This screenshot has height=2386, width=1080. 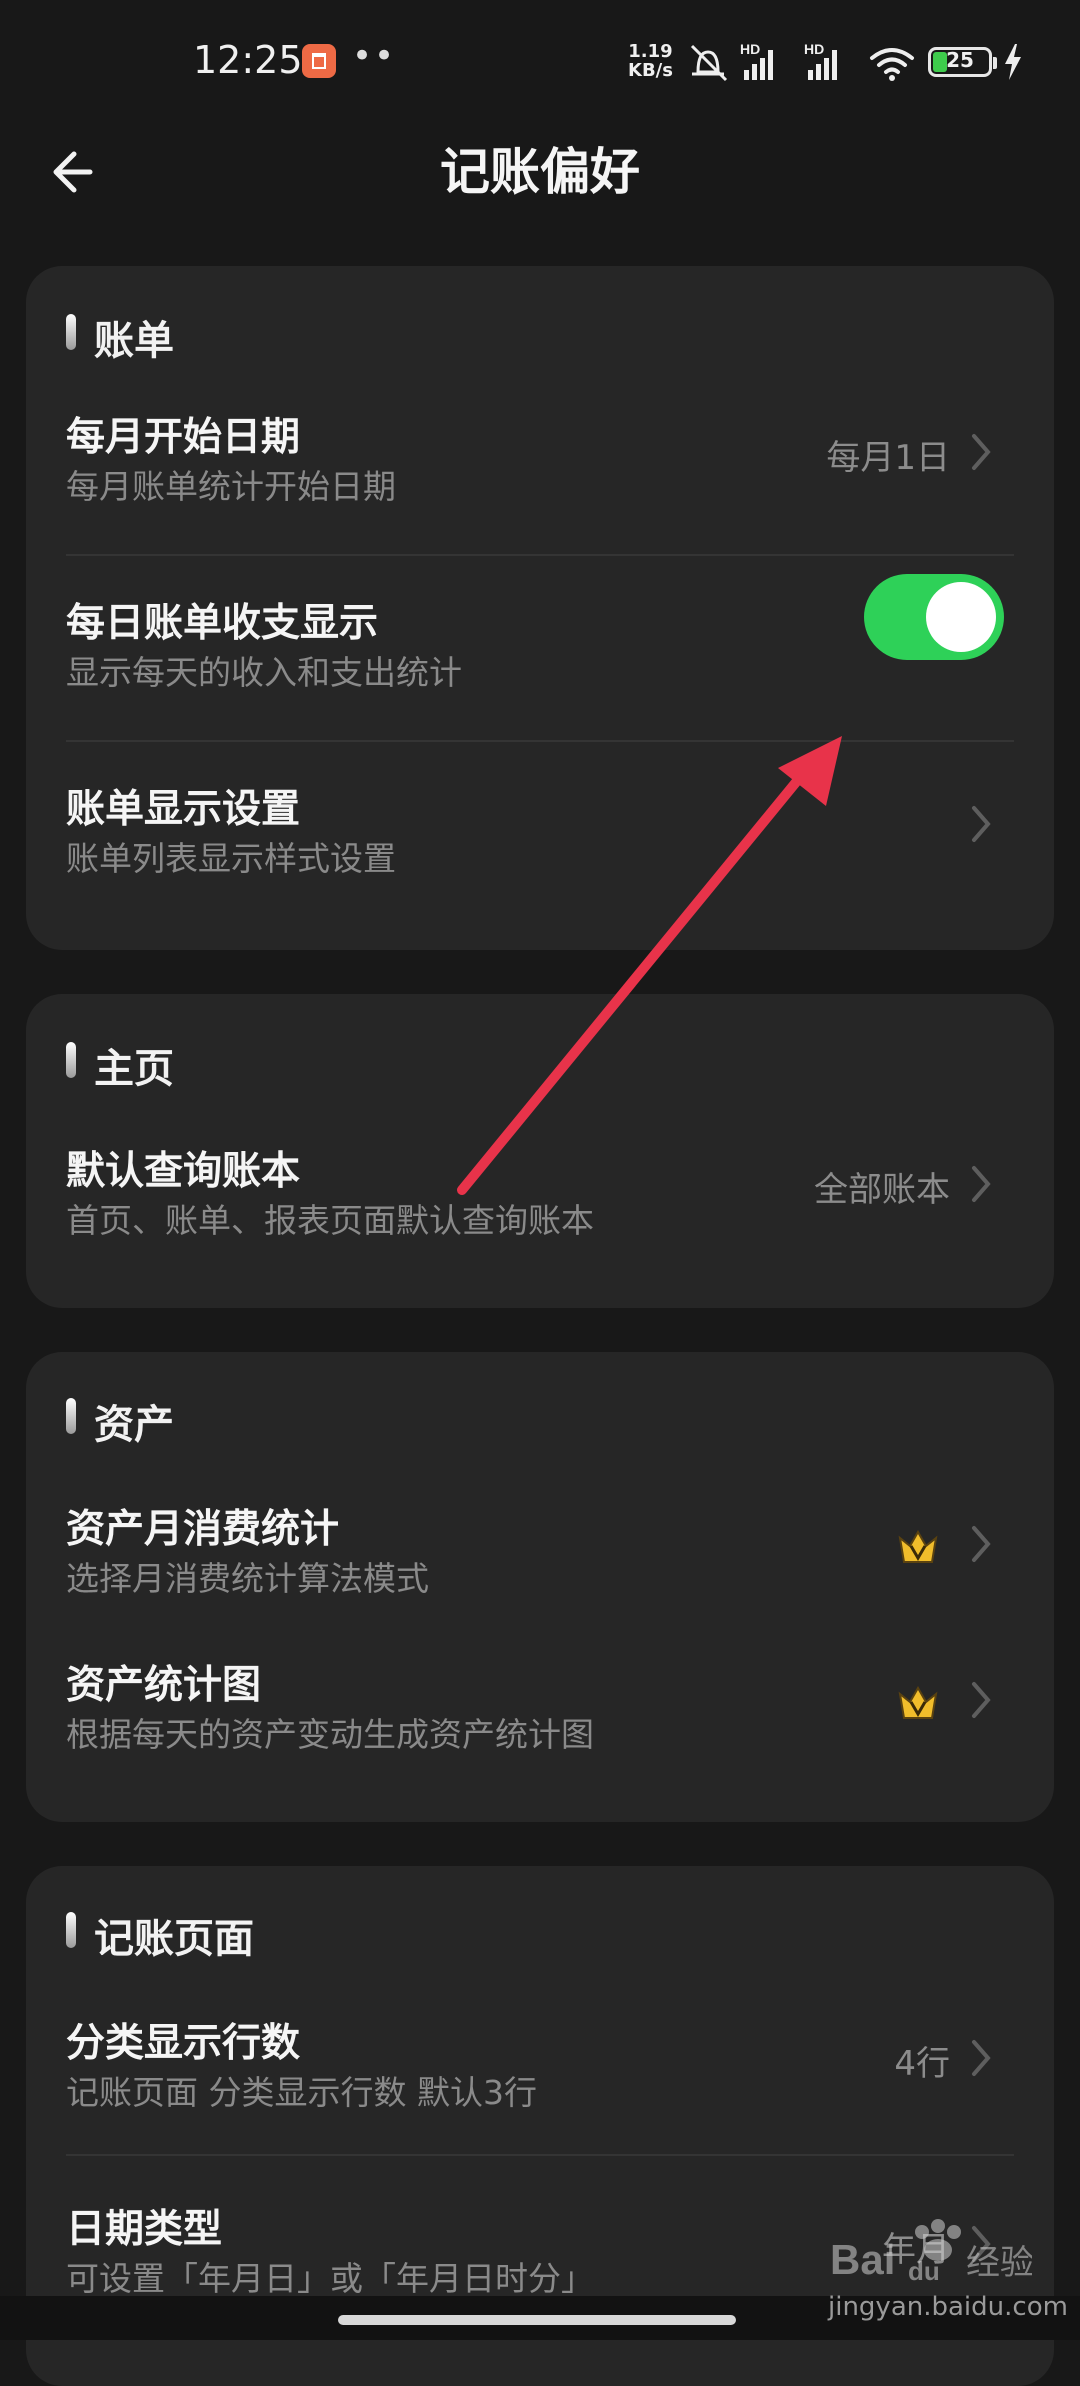 I want to click on toggle-knob, so click(x=961, y=617).